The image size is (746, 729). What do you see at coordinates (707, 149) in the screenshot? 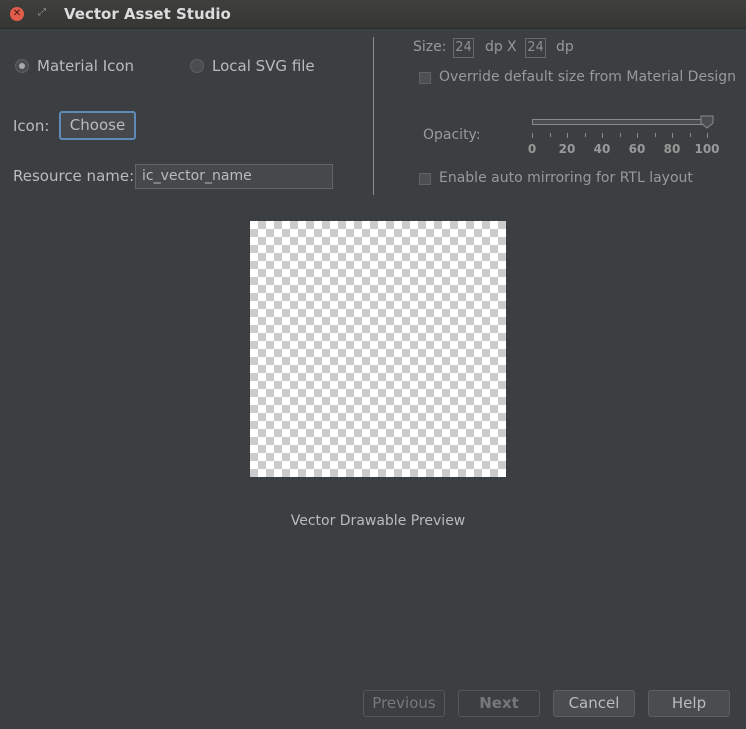
I see `opacity-tick-label: 100` at bounding box center [707, 149].